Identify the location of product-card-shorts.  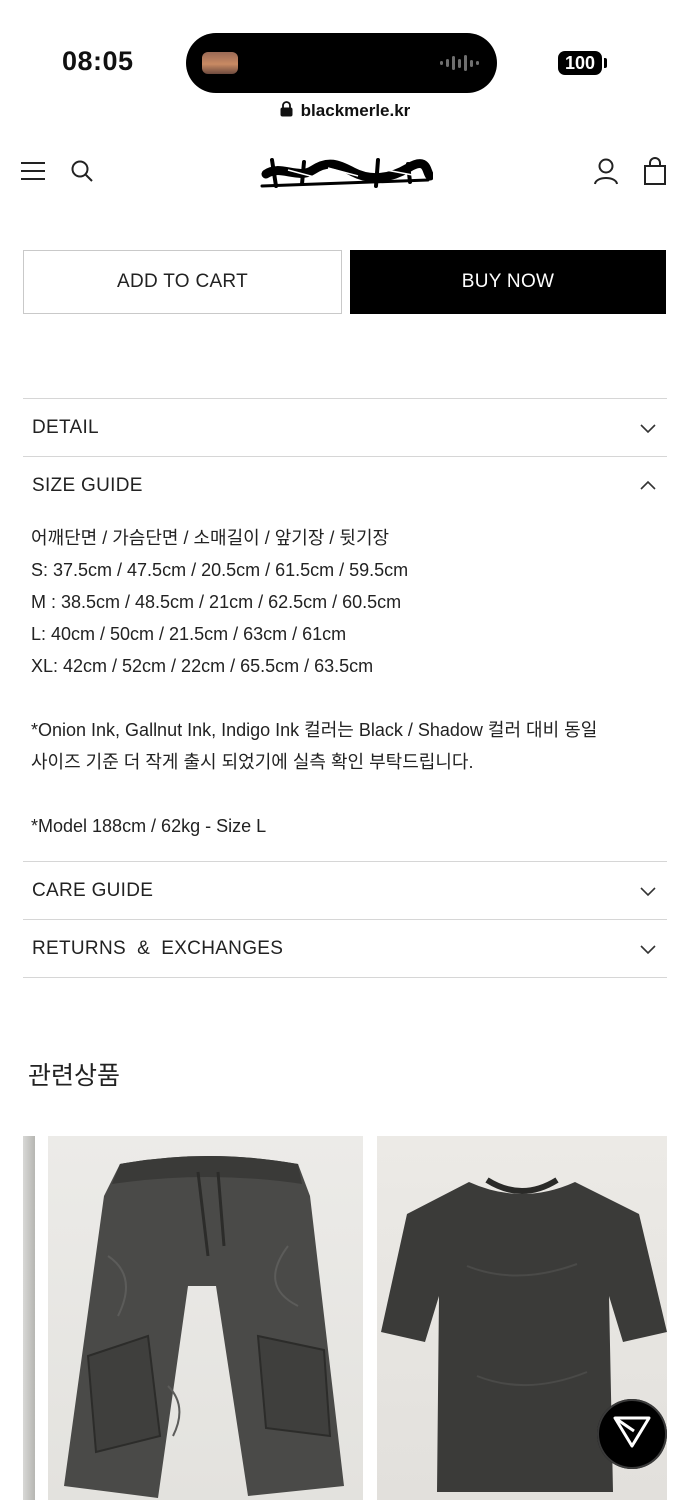
(205, 1318).